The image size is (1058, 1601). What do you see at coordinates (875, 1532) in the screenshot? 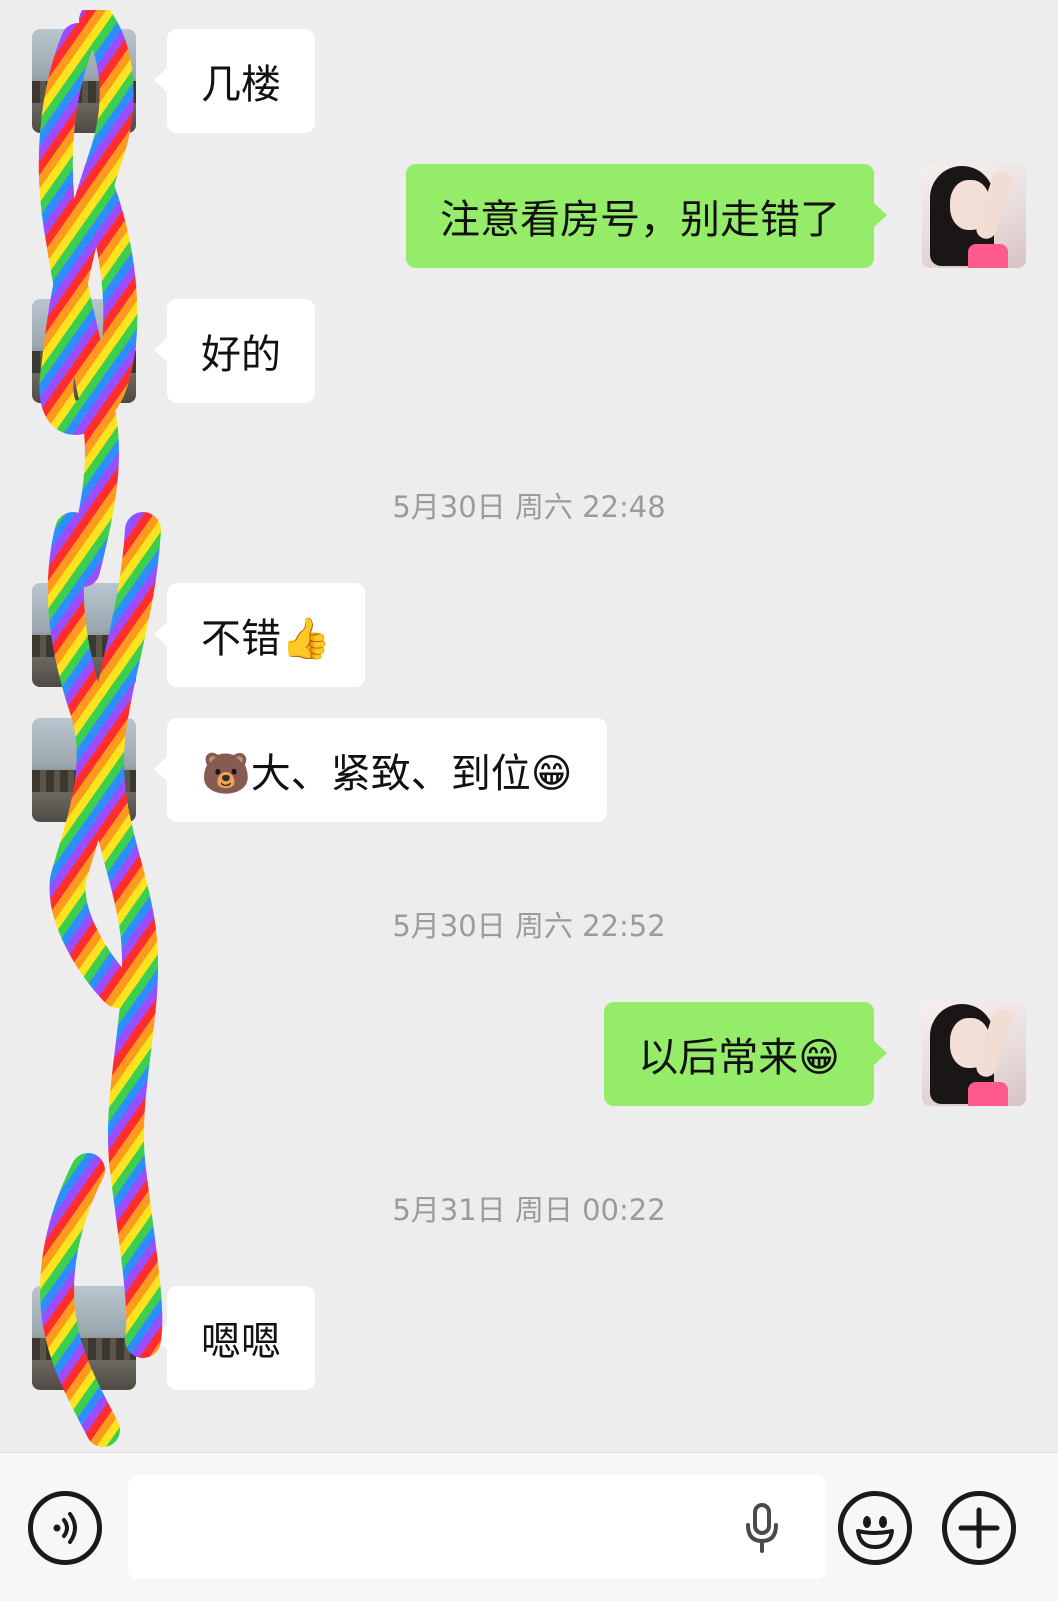
I see `emoji-icon` at bounding box center [875, 1532].